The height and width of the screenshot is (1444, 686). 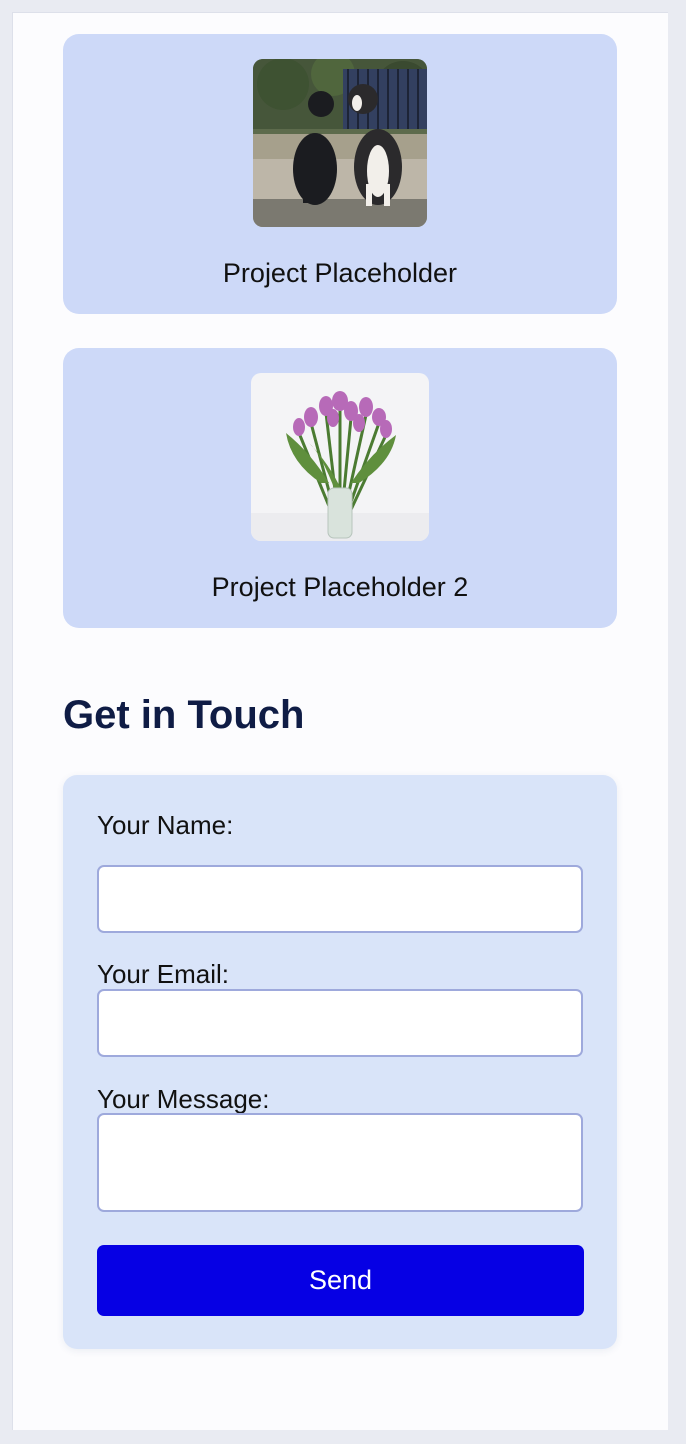 What do you see at coordinates (183, 1099) in the screenshot?
I see `message-label: Your Message:` at bounding box center [183, 1099].